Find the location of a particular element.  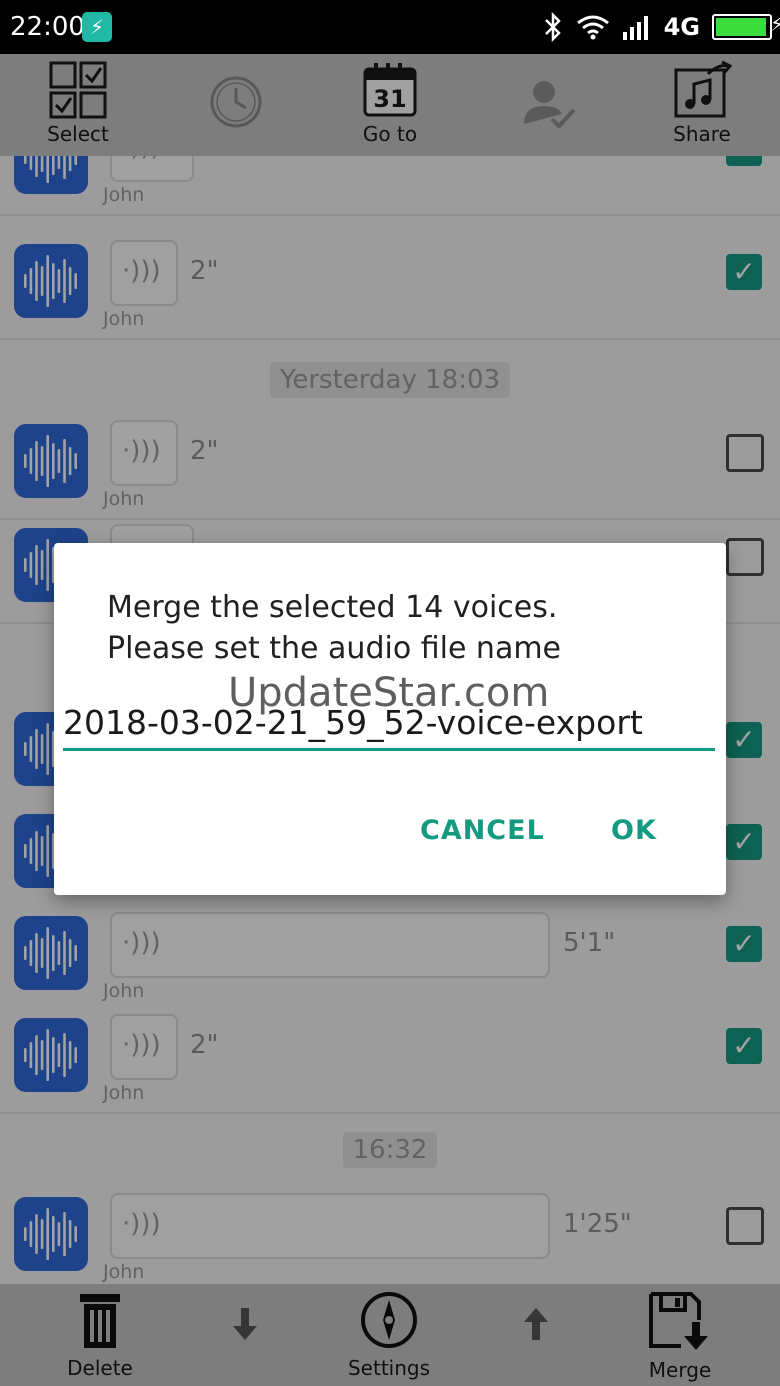

filename-input is located at coordinates (389, 723).